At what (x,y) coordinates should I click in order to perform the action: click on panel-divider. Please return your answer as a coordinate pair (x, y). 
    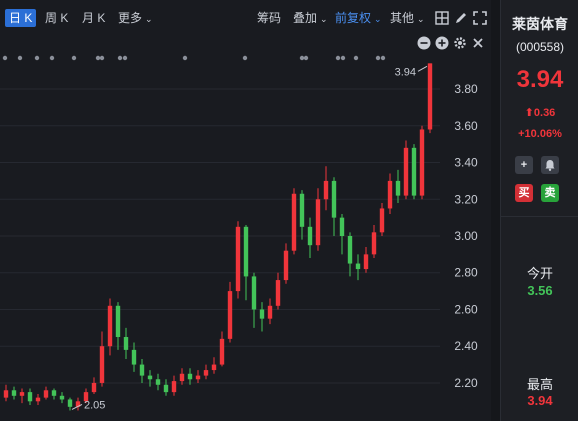
    Looking at the image, I should click on (495, 210).